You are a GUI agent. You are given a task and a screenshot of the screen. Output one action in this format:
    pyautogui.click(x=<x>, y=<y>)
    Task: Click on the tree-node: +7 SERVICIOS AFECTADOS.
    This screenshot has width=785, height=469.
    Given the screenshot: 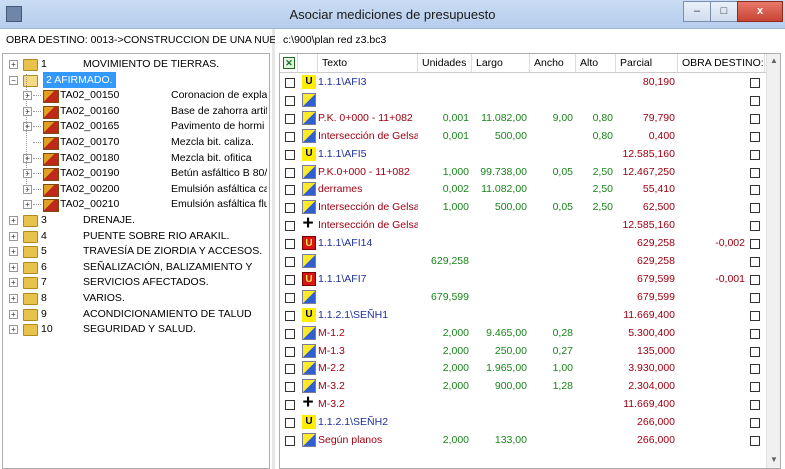 What is the action you would take?
    pyautogui.click(x=135, y=282)
    